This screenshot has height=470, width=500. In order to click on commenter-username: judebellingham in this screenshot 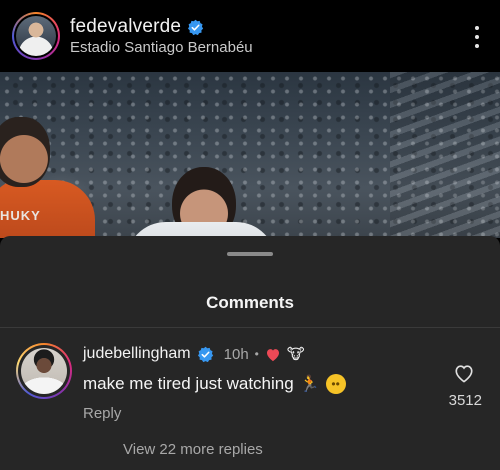, I will do `click(137, 354)`.